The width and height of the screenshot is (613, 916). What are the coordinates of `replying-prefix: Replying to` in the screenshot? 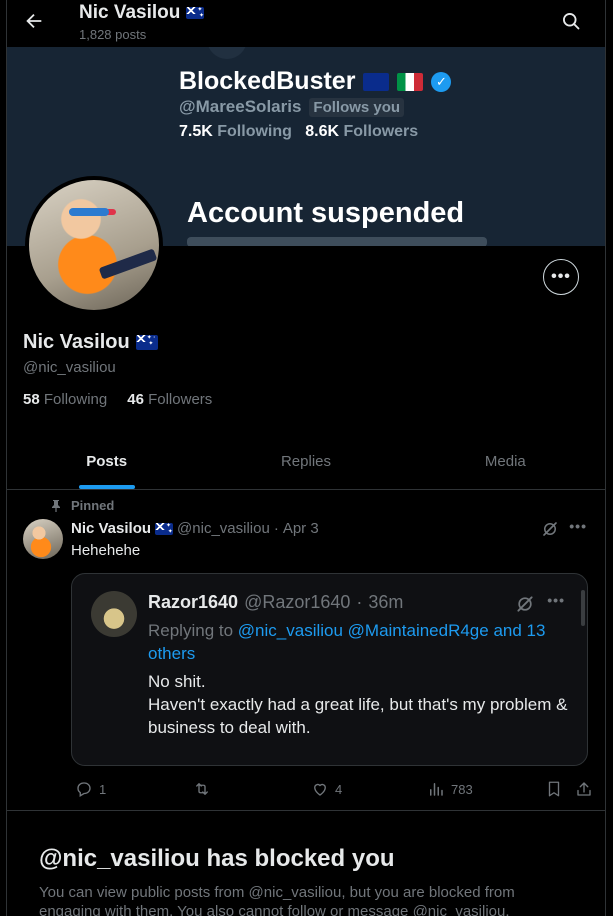 It's located at (191, 630).